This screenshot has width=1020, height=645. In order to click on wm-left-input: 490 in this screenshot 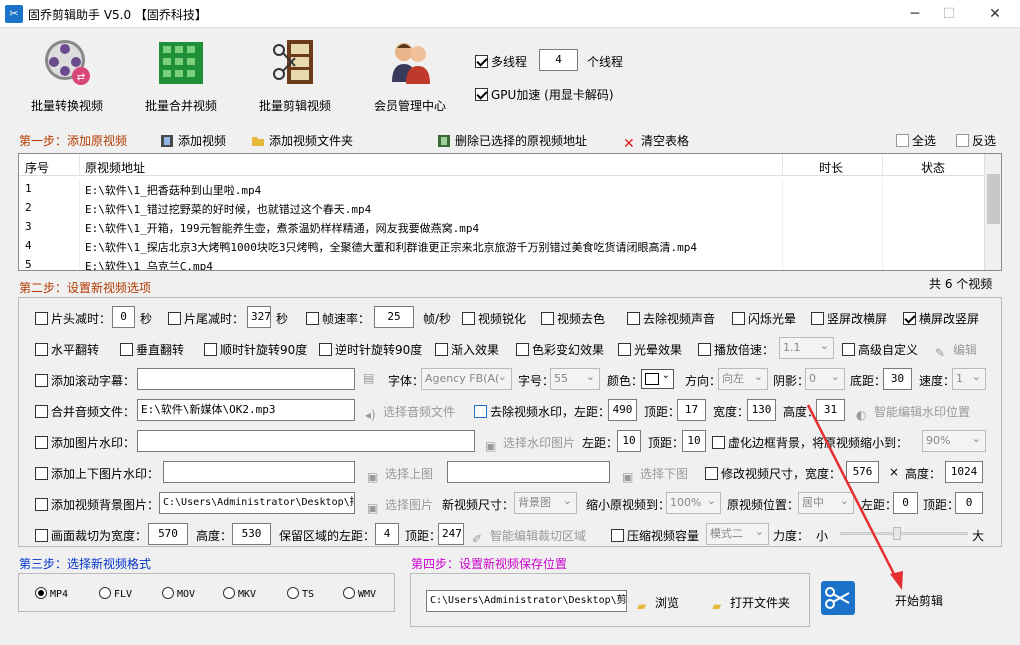, I will do `click(622, 410)`.